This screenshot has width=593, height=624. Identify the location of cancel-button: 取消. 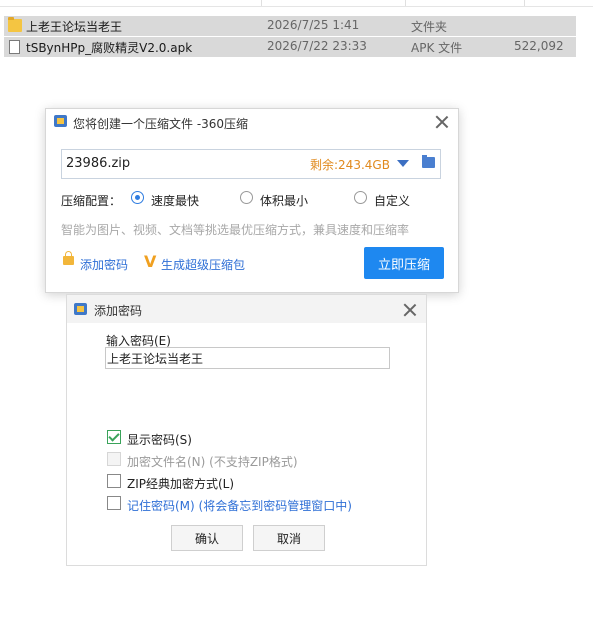
(289, 538).